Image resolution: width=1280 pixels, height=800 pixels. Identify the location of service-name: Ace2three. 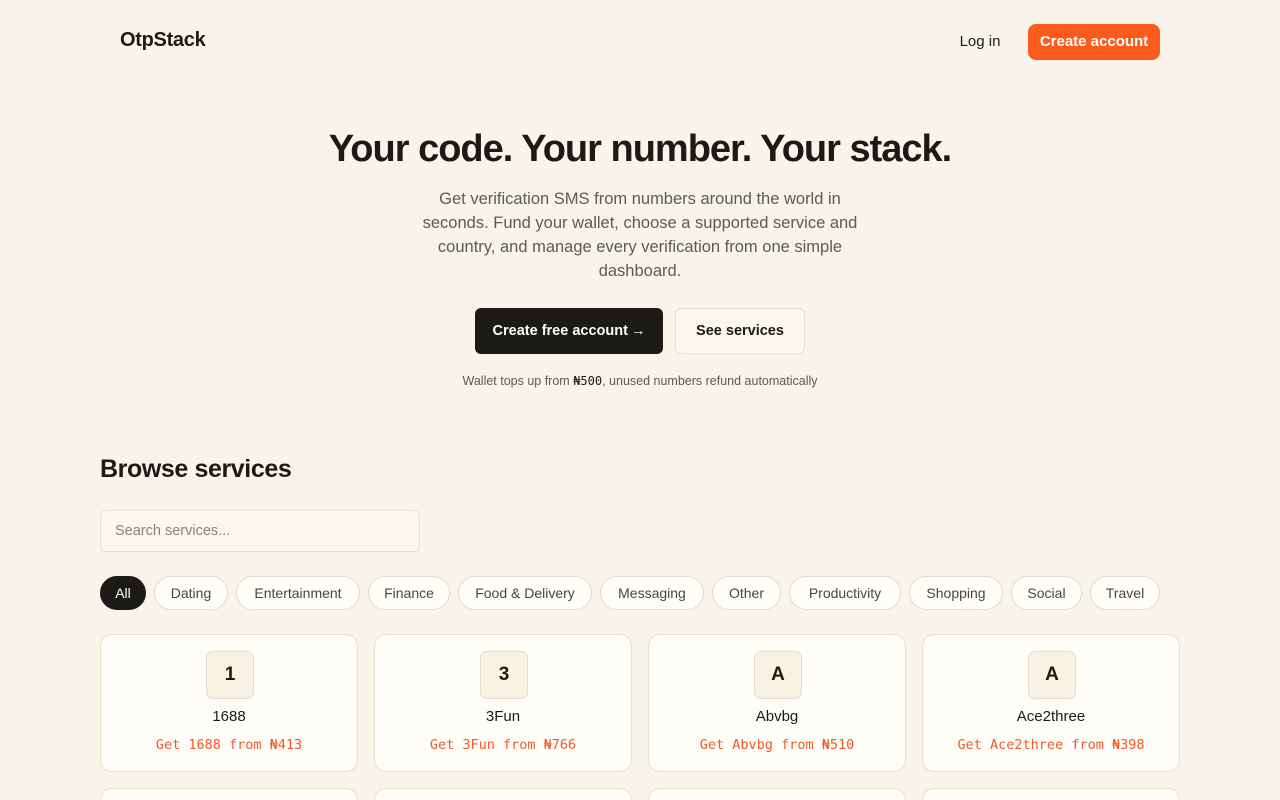
(1051, 716).